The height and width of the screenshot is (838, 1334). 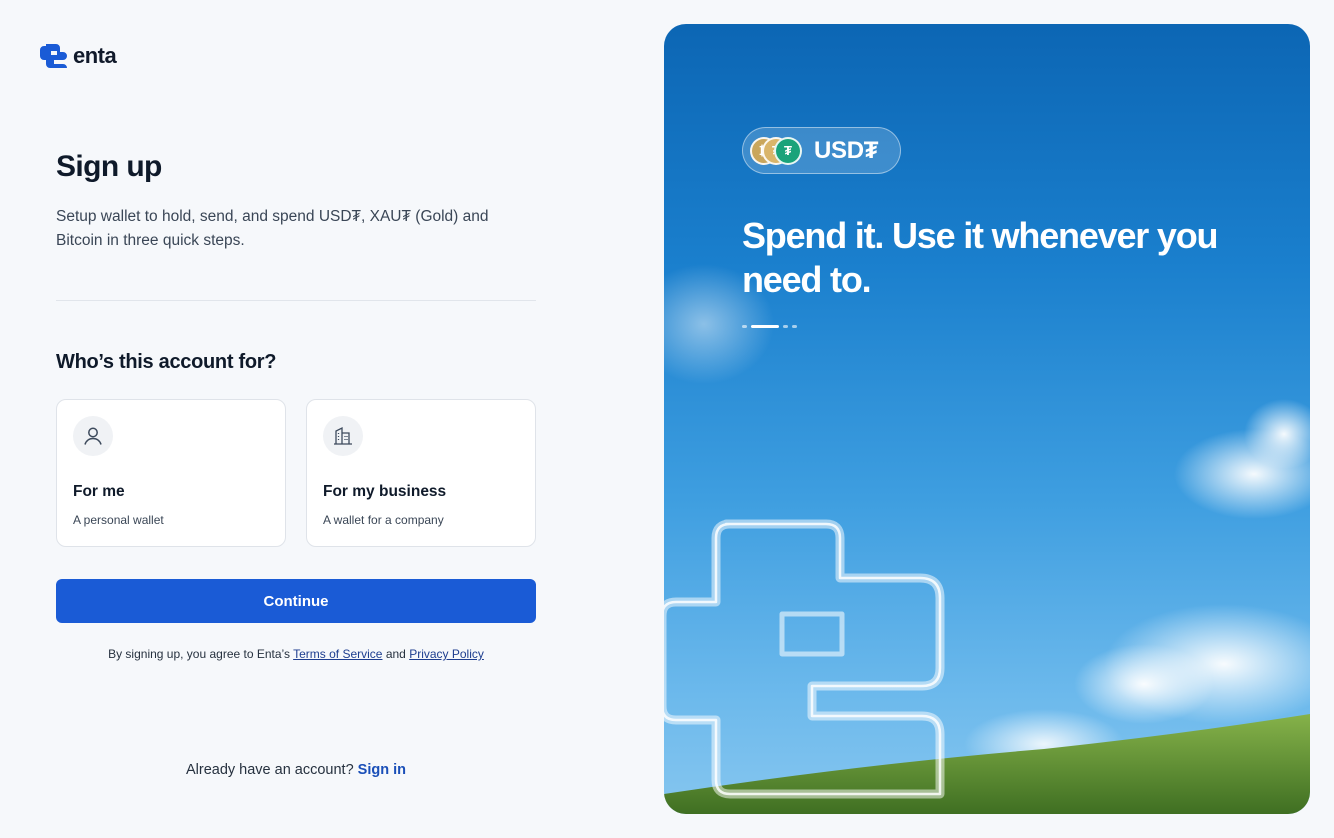 I want to click on account-type-question: Who’s this account for?, so click(x=166, y=362).